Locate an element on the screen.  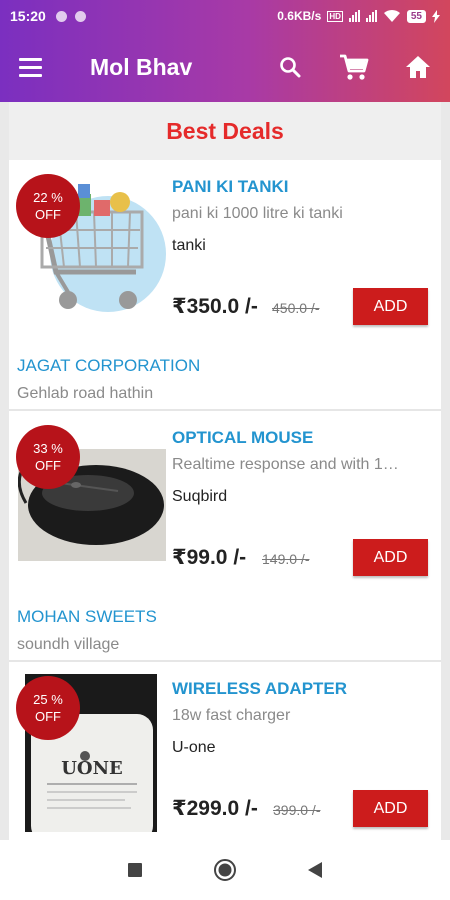
menu-icon is located at coordinates (30, 67).